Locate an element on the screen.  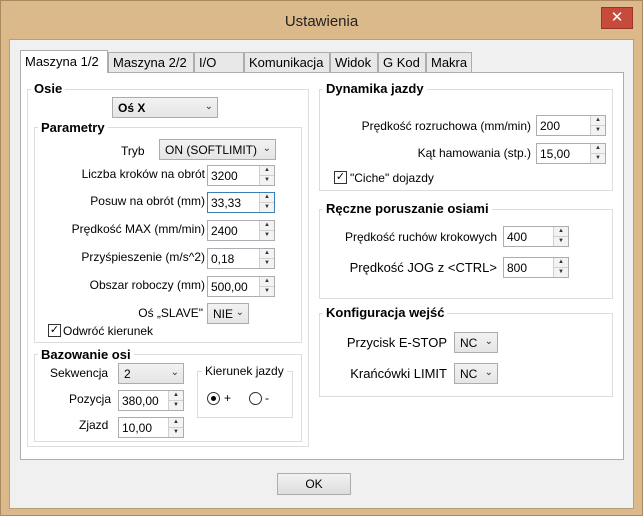
kroki-value: 3200 is located at coordinates (224, 176).